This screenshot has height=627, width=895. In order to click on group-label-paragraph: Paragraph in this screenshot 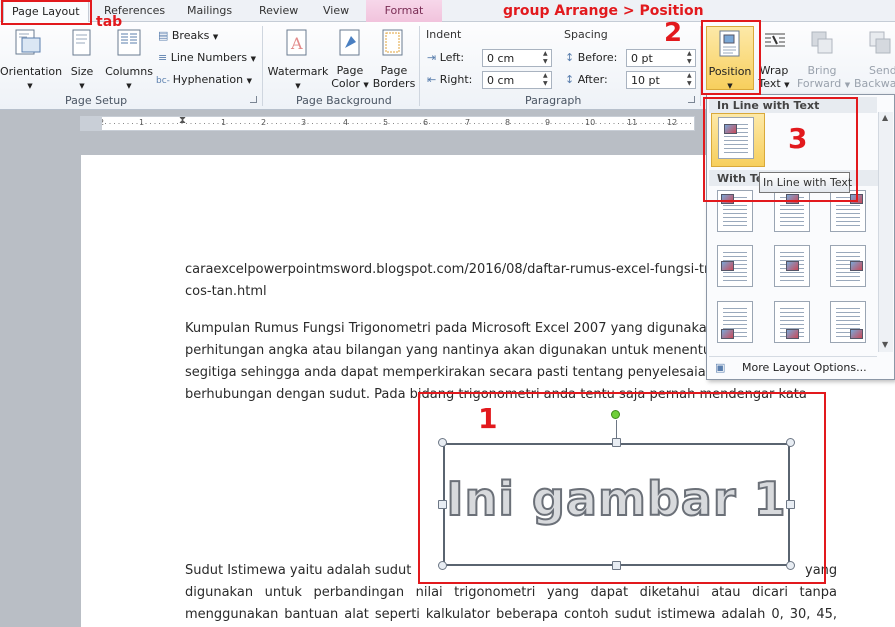, I will do `click(553, 100)`.